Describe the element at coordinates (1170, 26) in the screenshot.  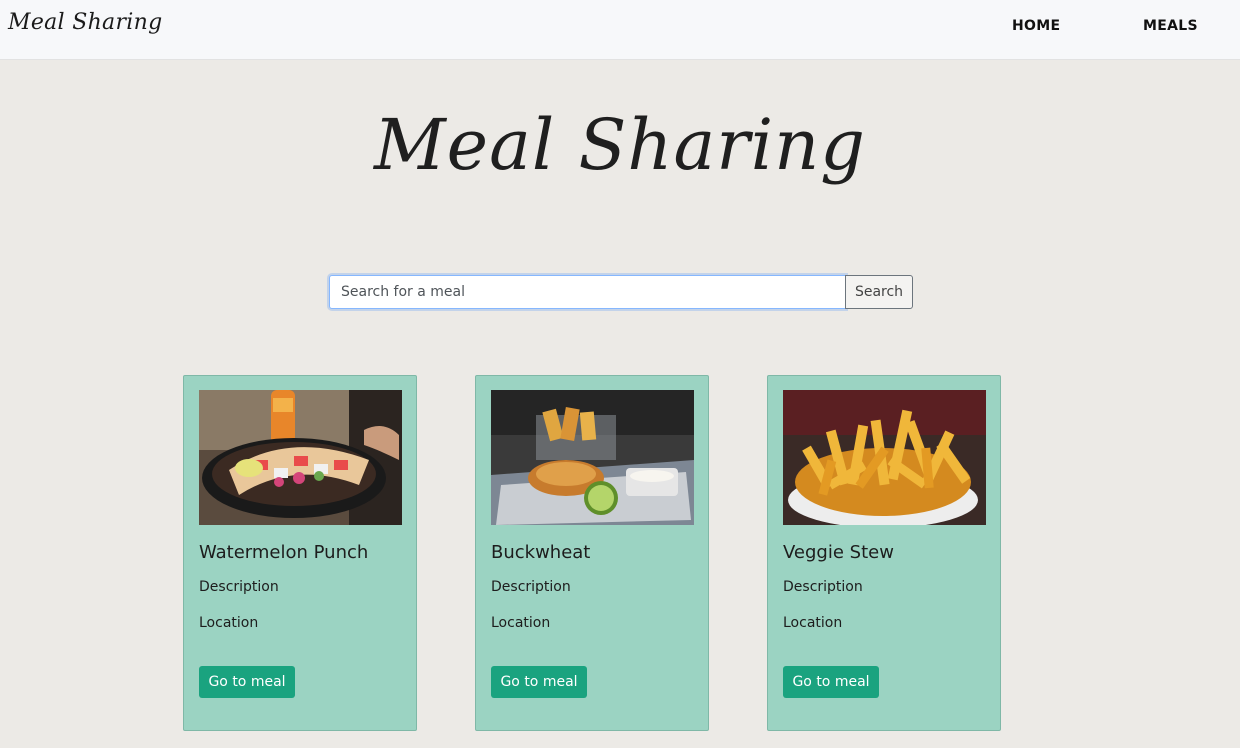
I see `nav-link-meals: MEALS` at that location.